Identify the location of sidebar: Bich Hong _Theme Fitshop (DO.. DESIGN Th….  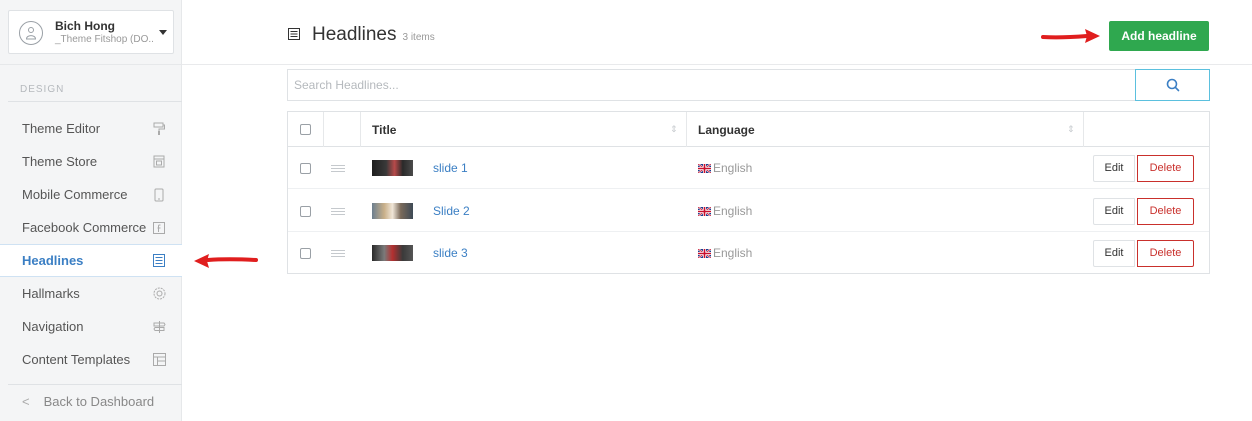
(91, 210).